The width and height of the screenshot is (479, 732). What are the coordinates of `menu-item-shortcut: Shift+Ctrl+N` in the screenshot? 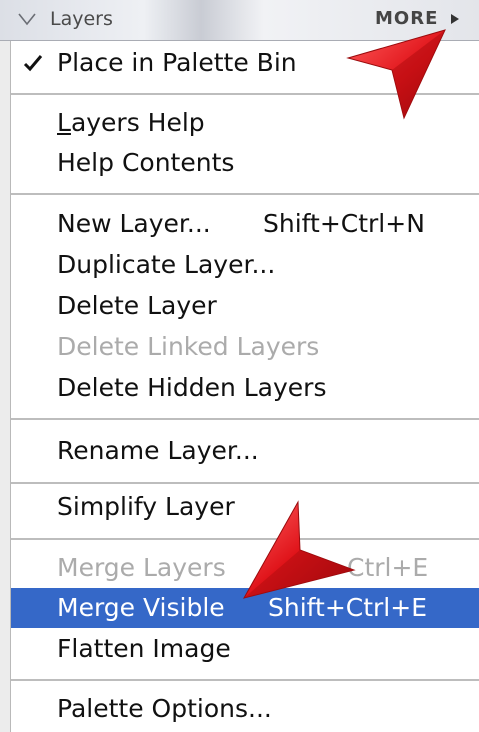 It's located at (344, 223).